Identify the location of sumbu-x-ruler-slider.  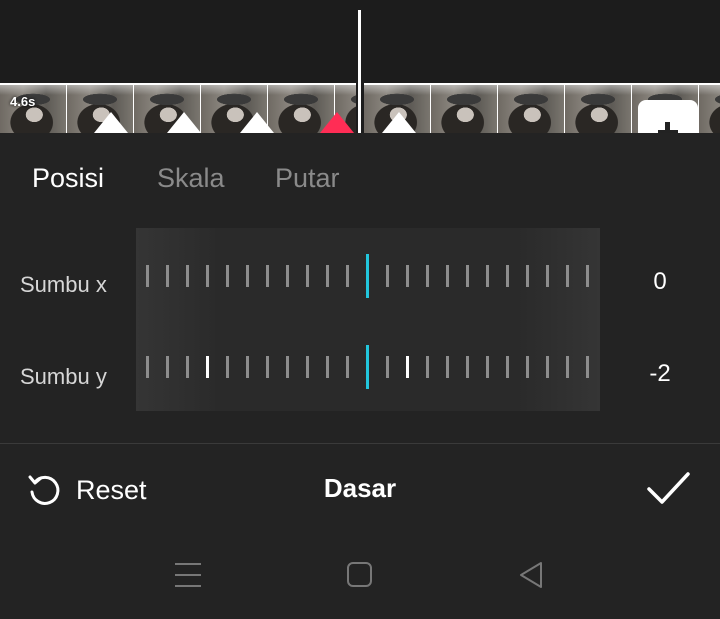
(368, 276).